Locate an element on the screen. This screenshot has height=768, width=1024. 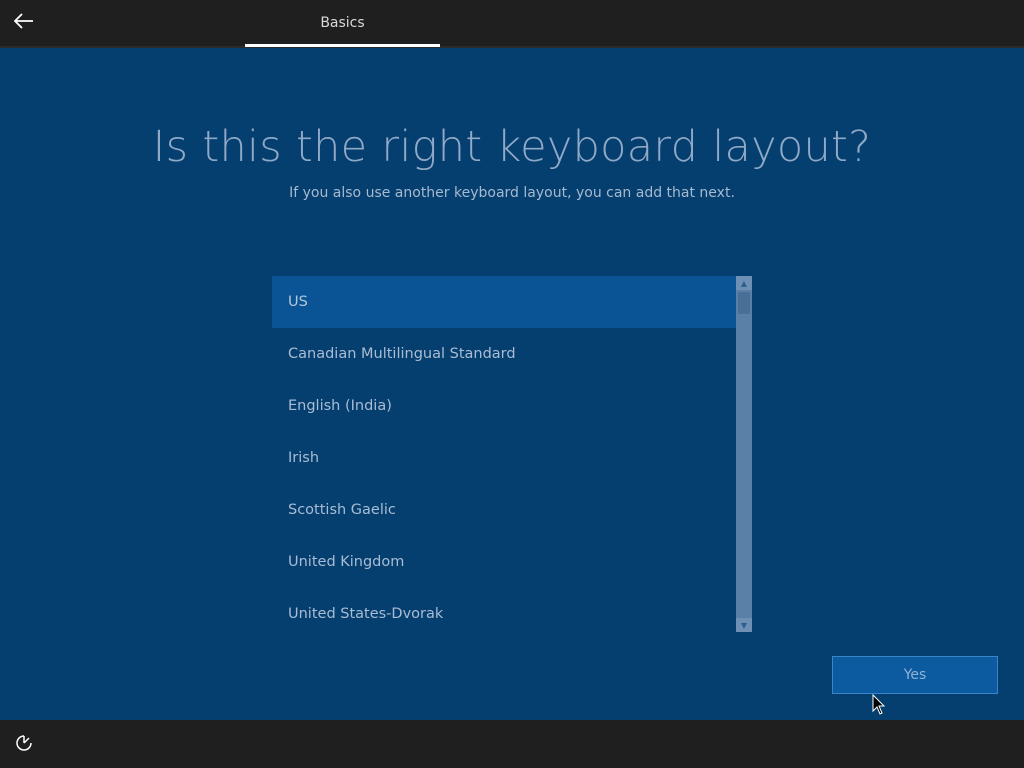
list-item-us: US is located at coordinates (504, 302).